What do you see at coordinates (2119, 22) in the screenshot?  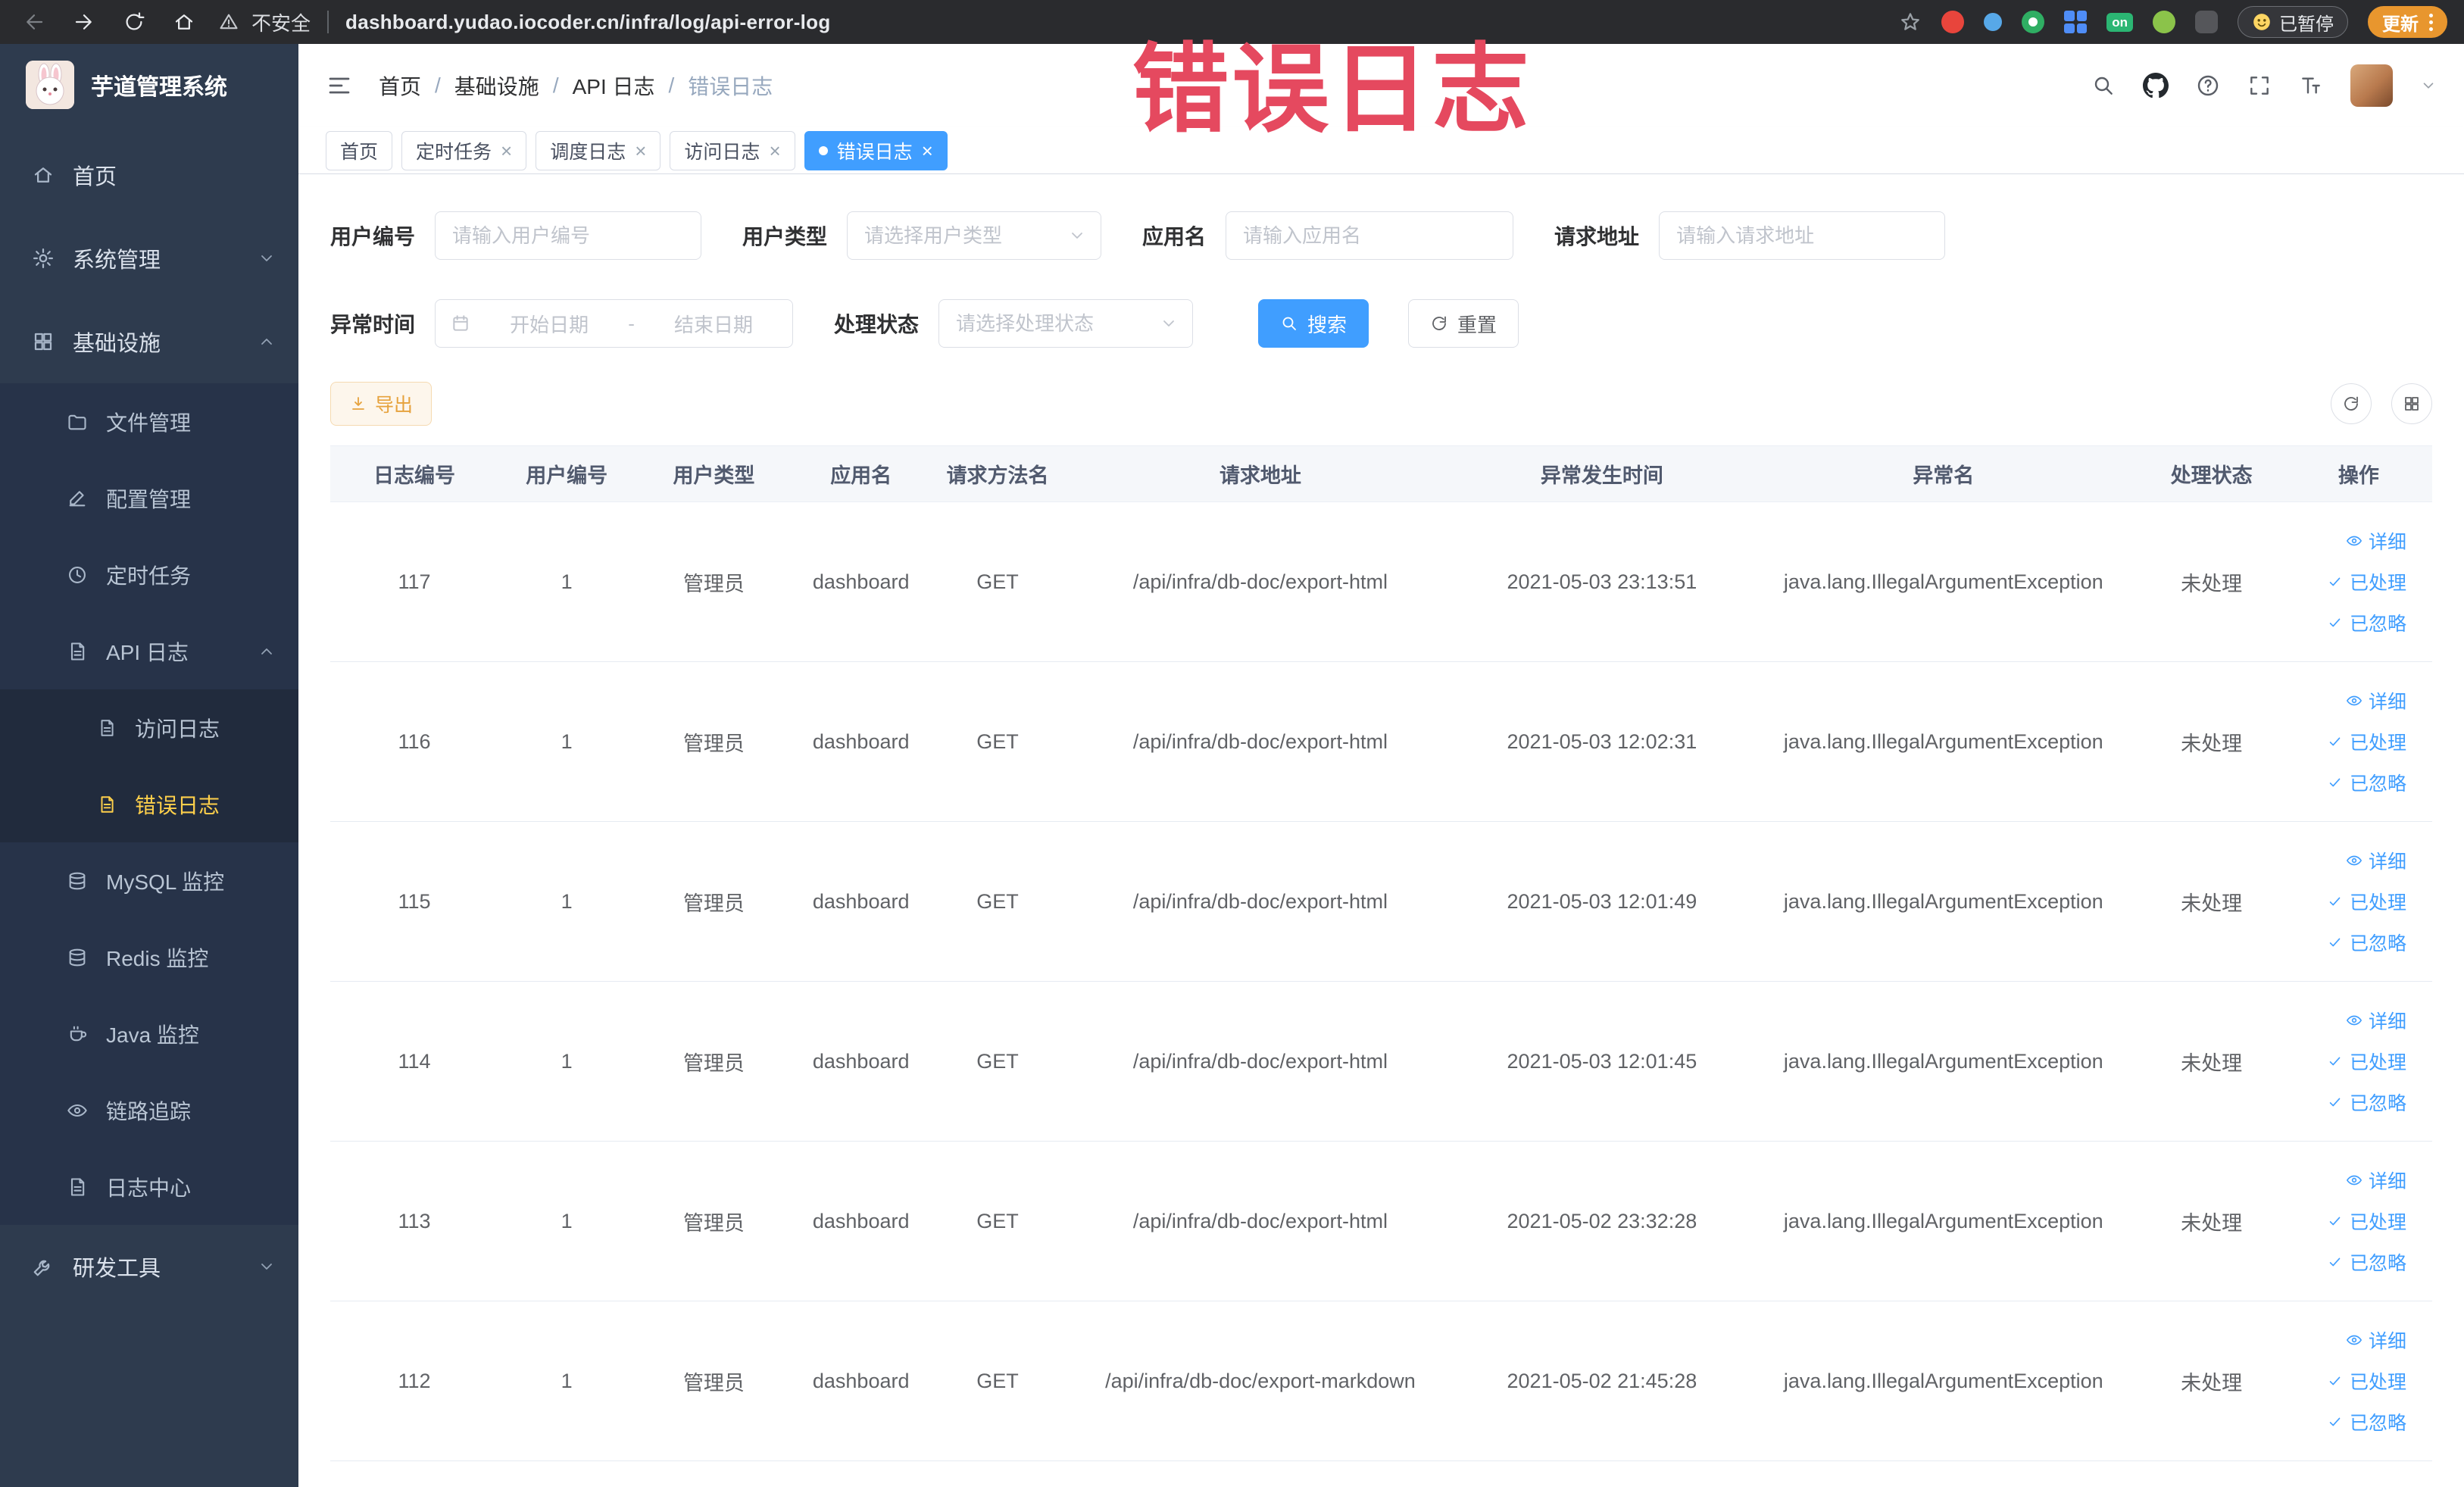 I see `extension-on-badge: on` at bounding box center [2119, 22].